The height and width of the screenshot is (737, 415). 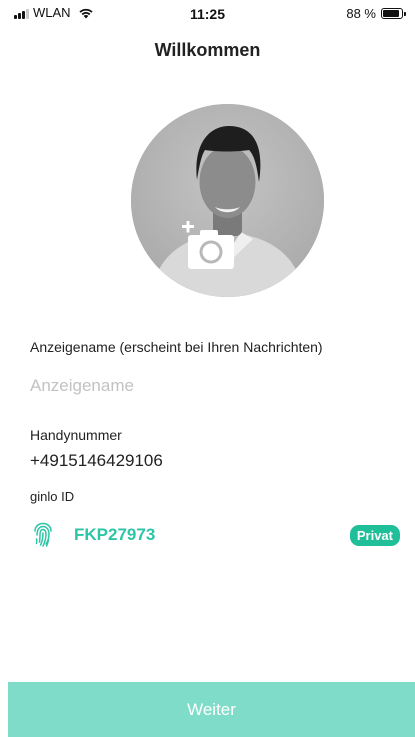 I want to click on privacy-badge: Privat, so click(x=374, y=535).